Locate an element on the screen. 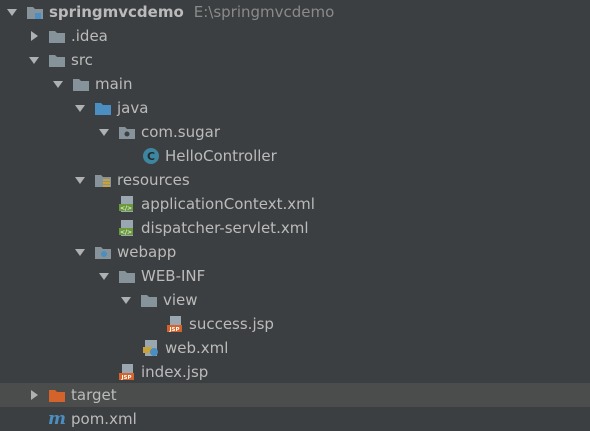 The width and height of the screenshot is (590, 431). tree-row-view: view is located at coordinates (295, 300).